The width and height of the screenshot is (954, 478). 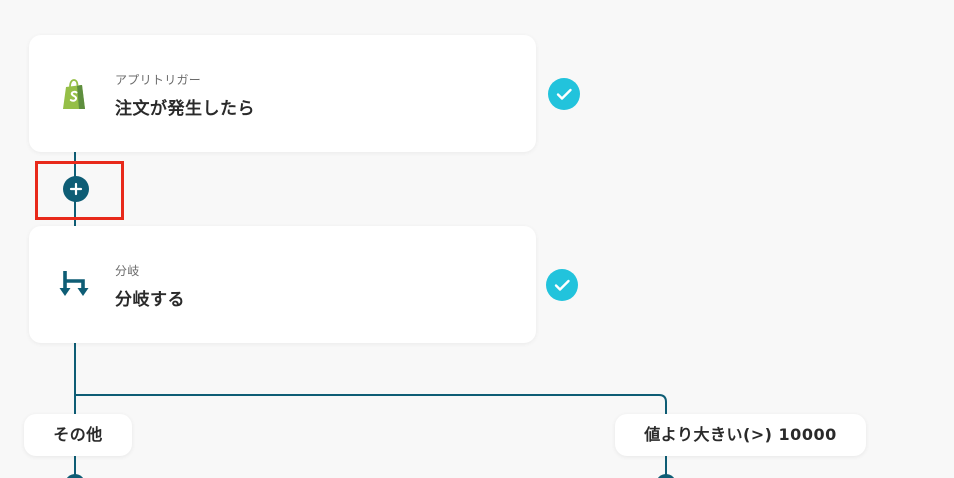 I want to click on add-step-highlight, so click(x=79, y=190).